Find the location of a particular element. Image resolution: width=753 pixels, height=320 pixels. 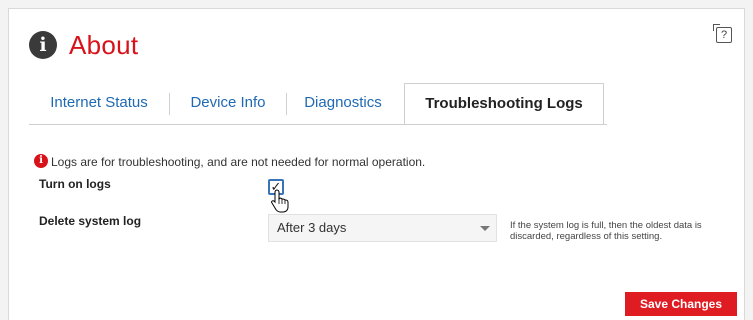

delete-log-select: After 3 days is located at coordinates (382, 228).